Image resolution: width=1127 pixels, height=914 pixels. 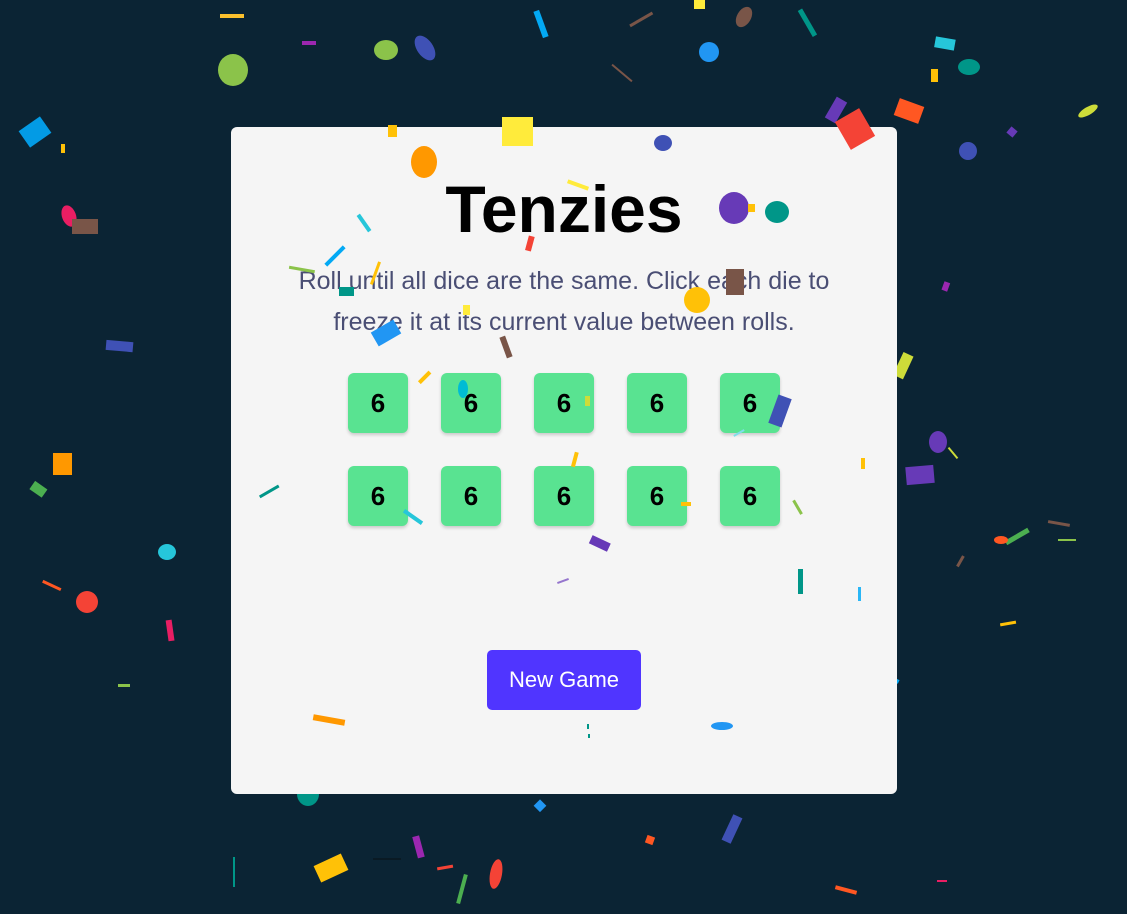 I want to click on page-title: Tenzies, so click(x=564, y=209).